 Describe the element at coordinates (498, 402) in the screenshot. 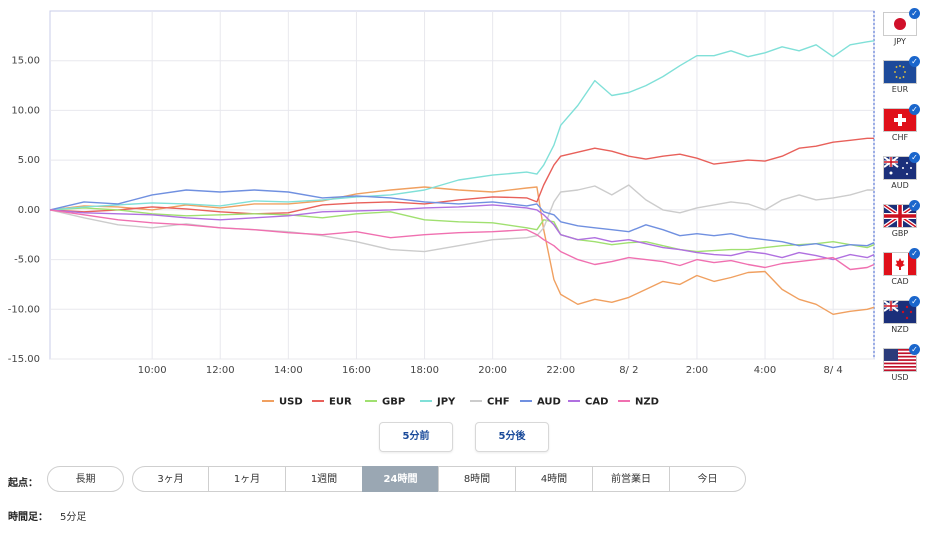

I see `legend-label: CHF` at that location.